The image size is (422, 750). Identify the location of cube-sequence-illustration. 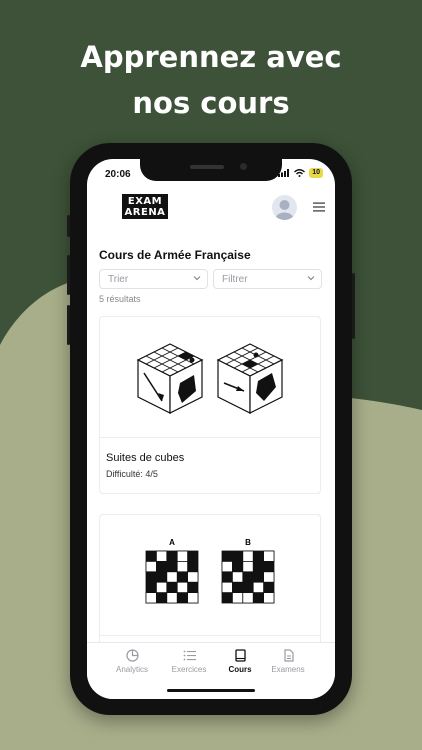
(210, 378).